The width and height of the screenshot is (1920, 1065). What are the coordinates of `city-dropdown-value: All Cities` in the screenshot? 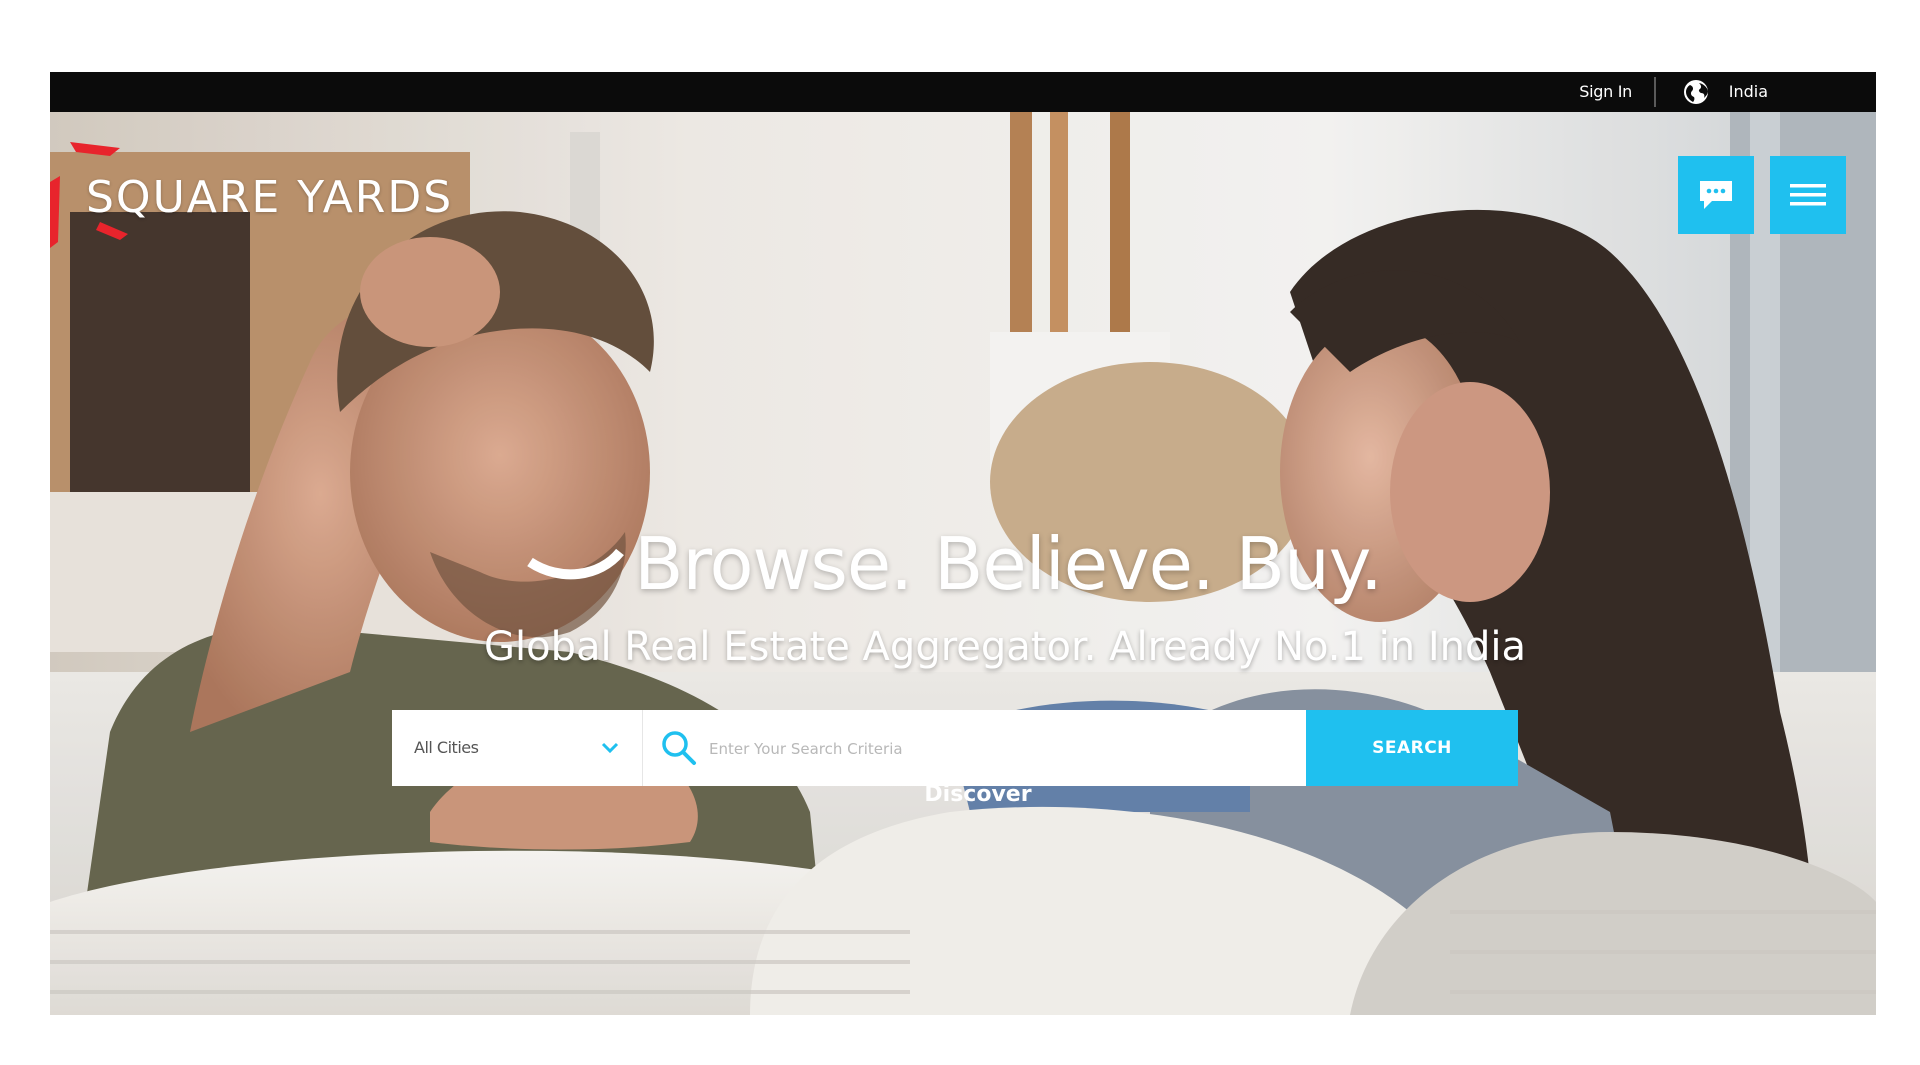 It's located at (446, 747).